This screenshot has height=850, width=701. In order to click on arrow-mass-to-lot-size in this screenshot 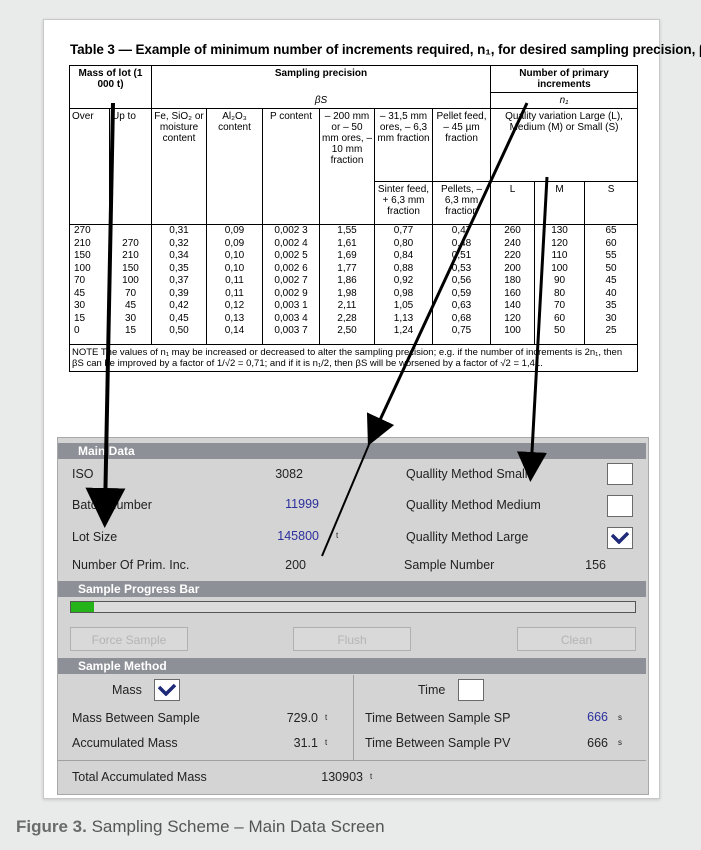, I will do `click(105, 315)`.